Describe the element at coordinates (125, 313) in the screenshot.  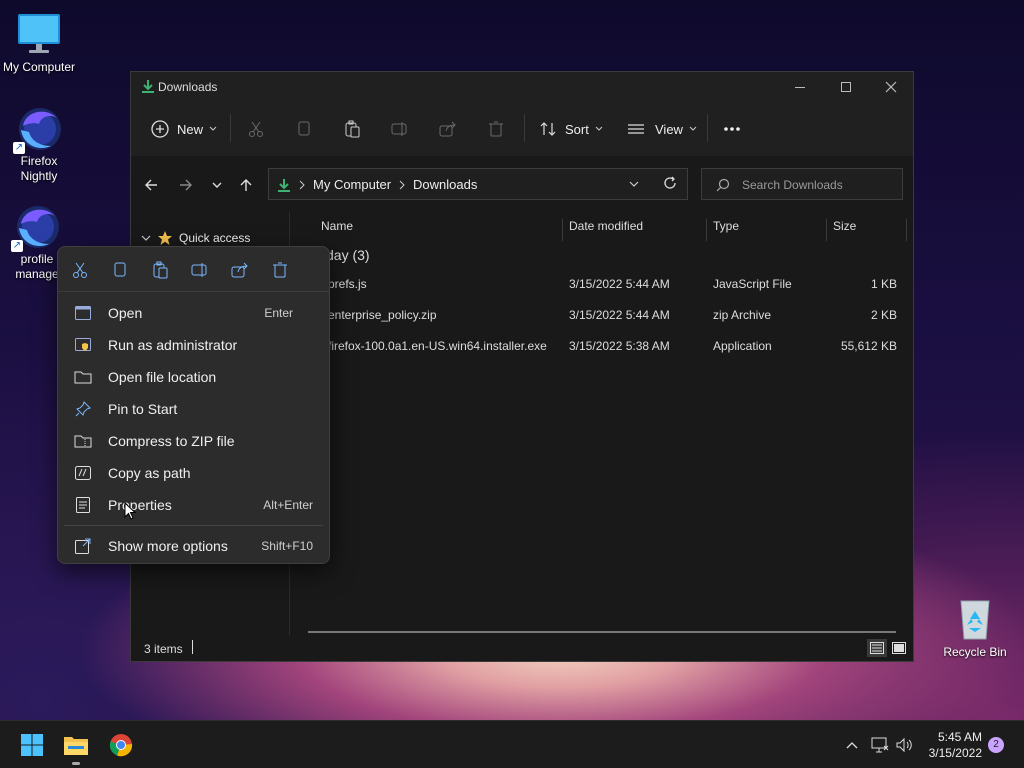
I see `menu-item-label: Open` at that location.